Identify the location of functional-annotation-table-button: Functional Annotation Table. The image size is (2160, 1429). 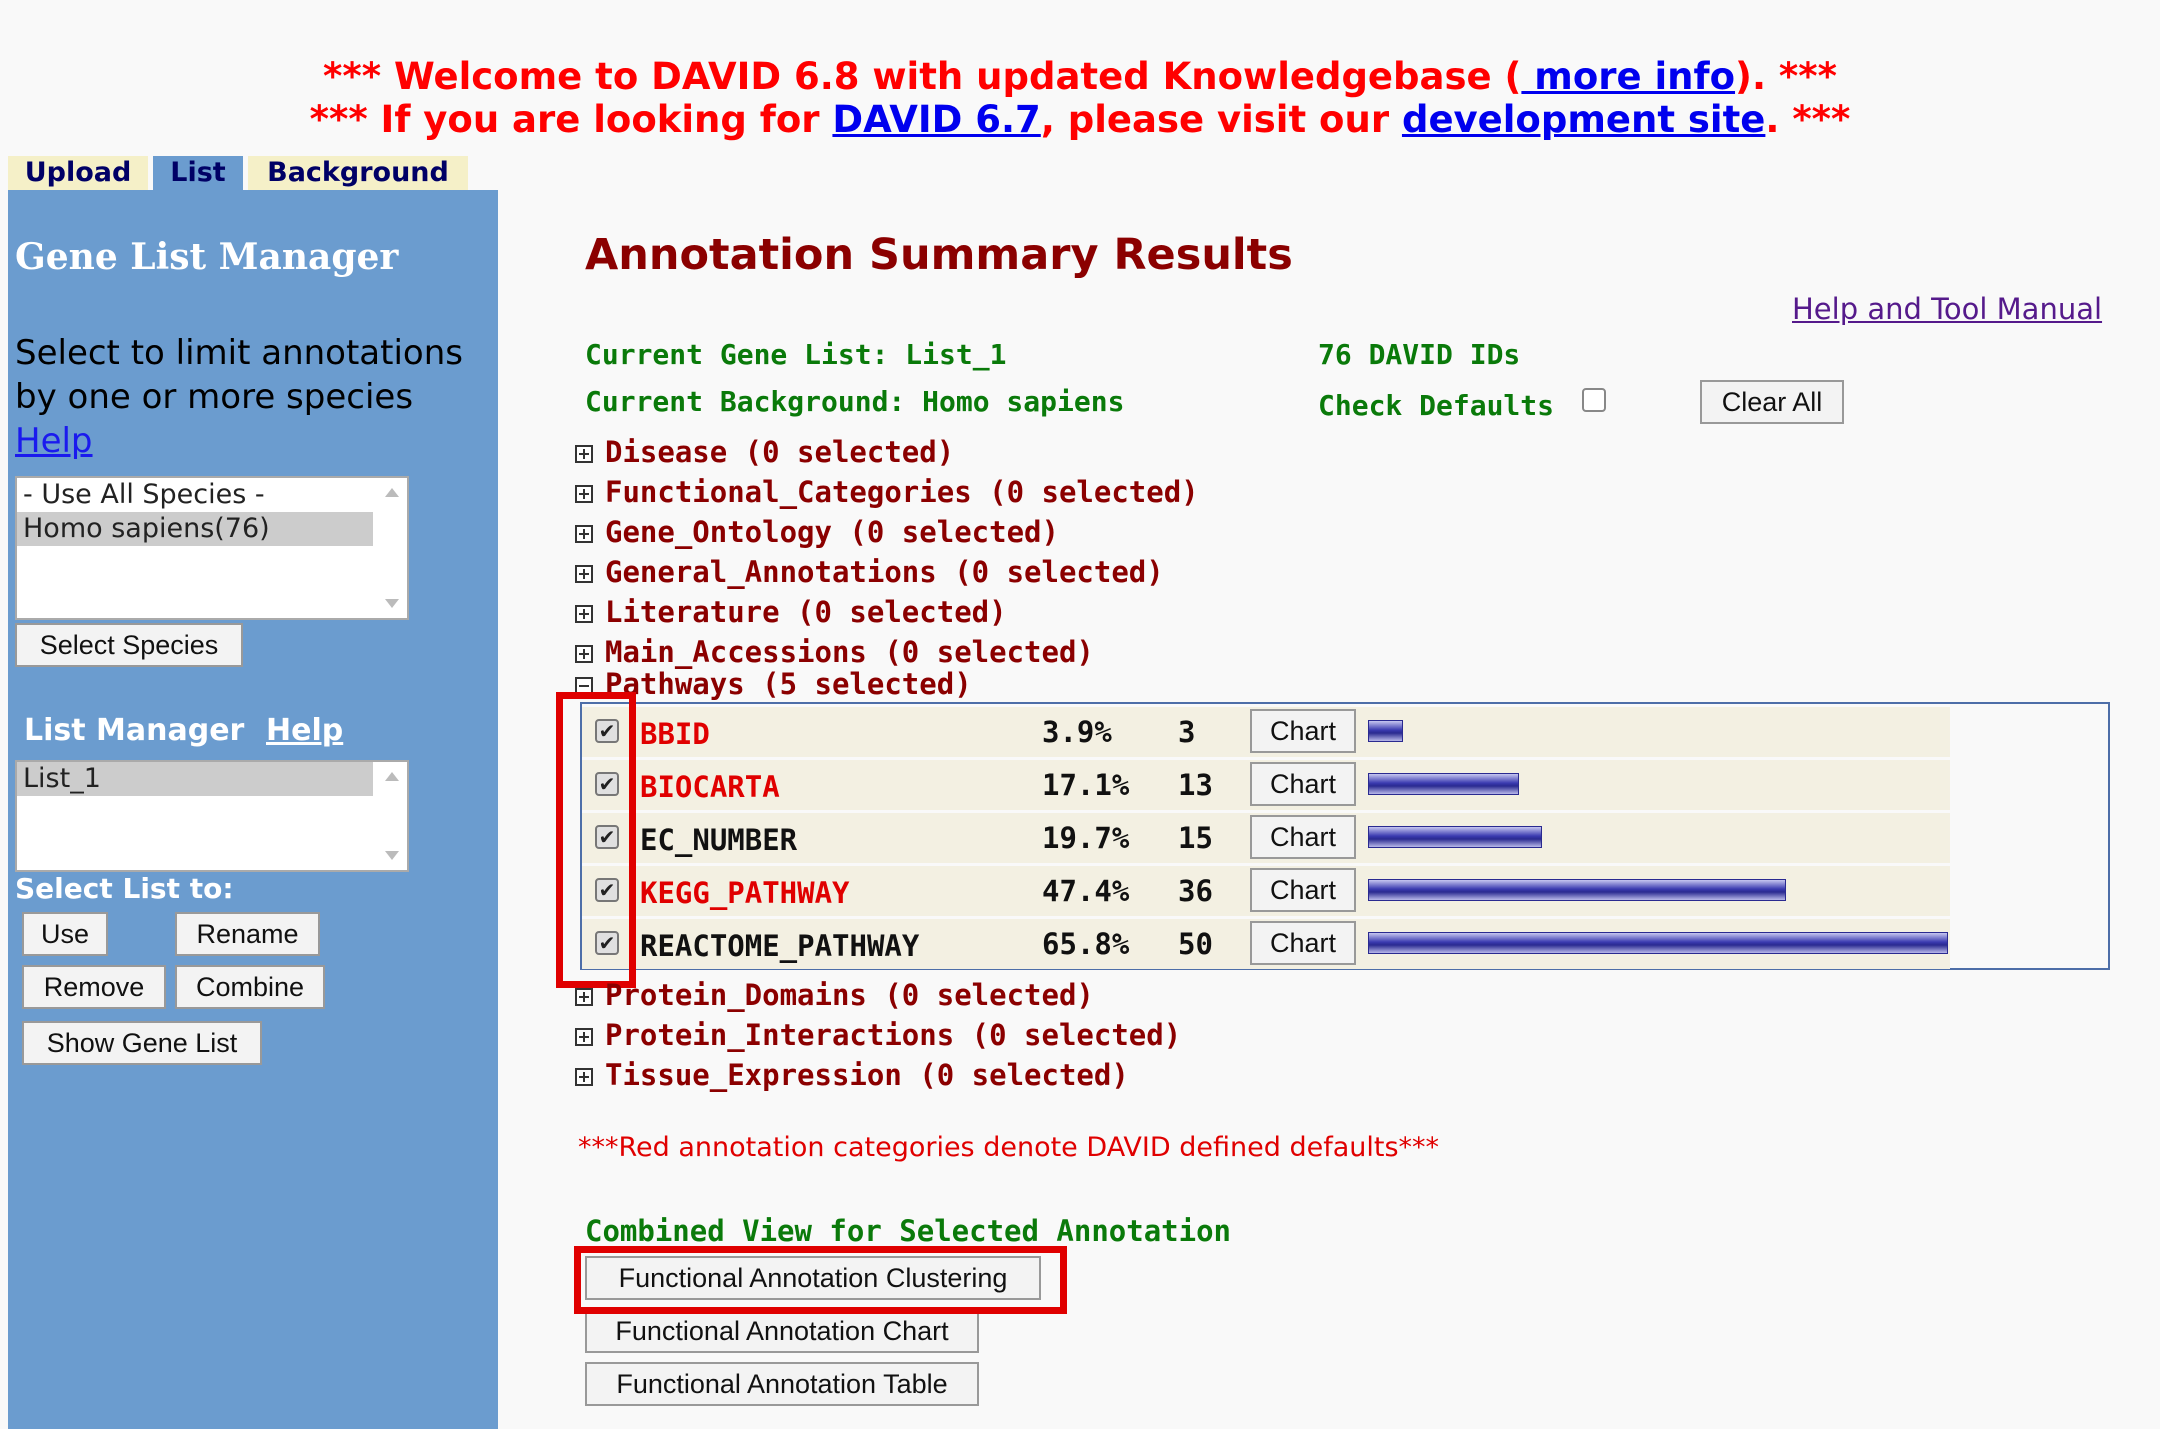
(782, 1384).